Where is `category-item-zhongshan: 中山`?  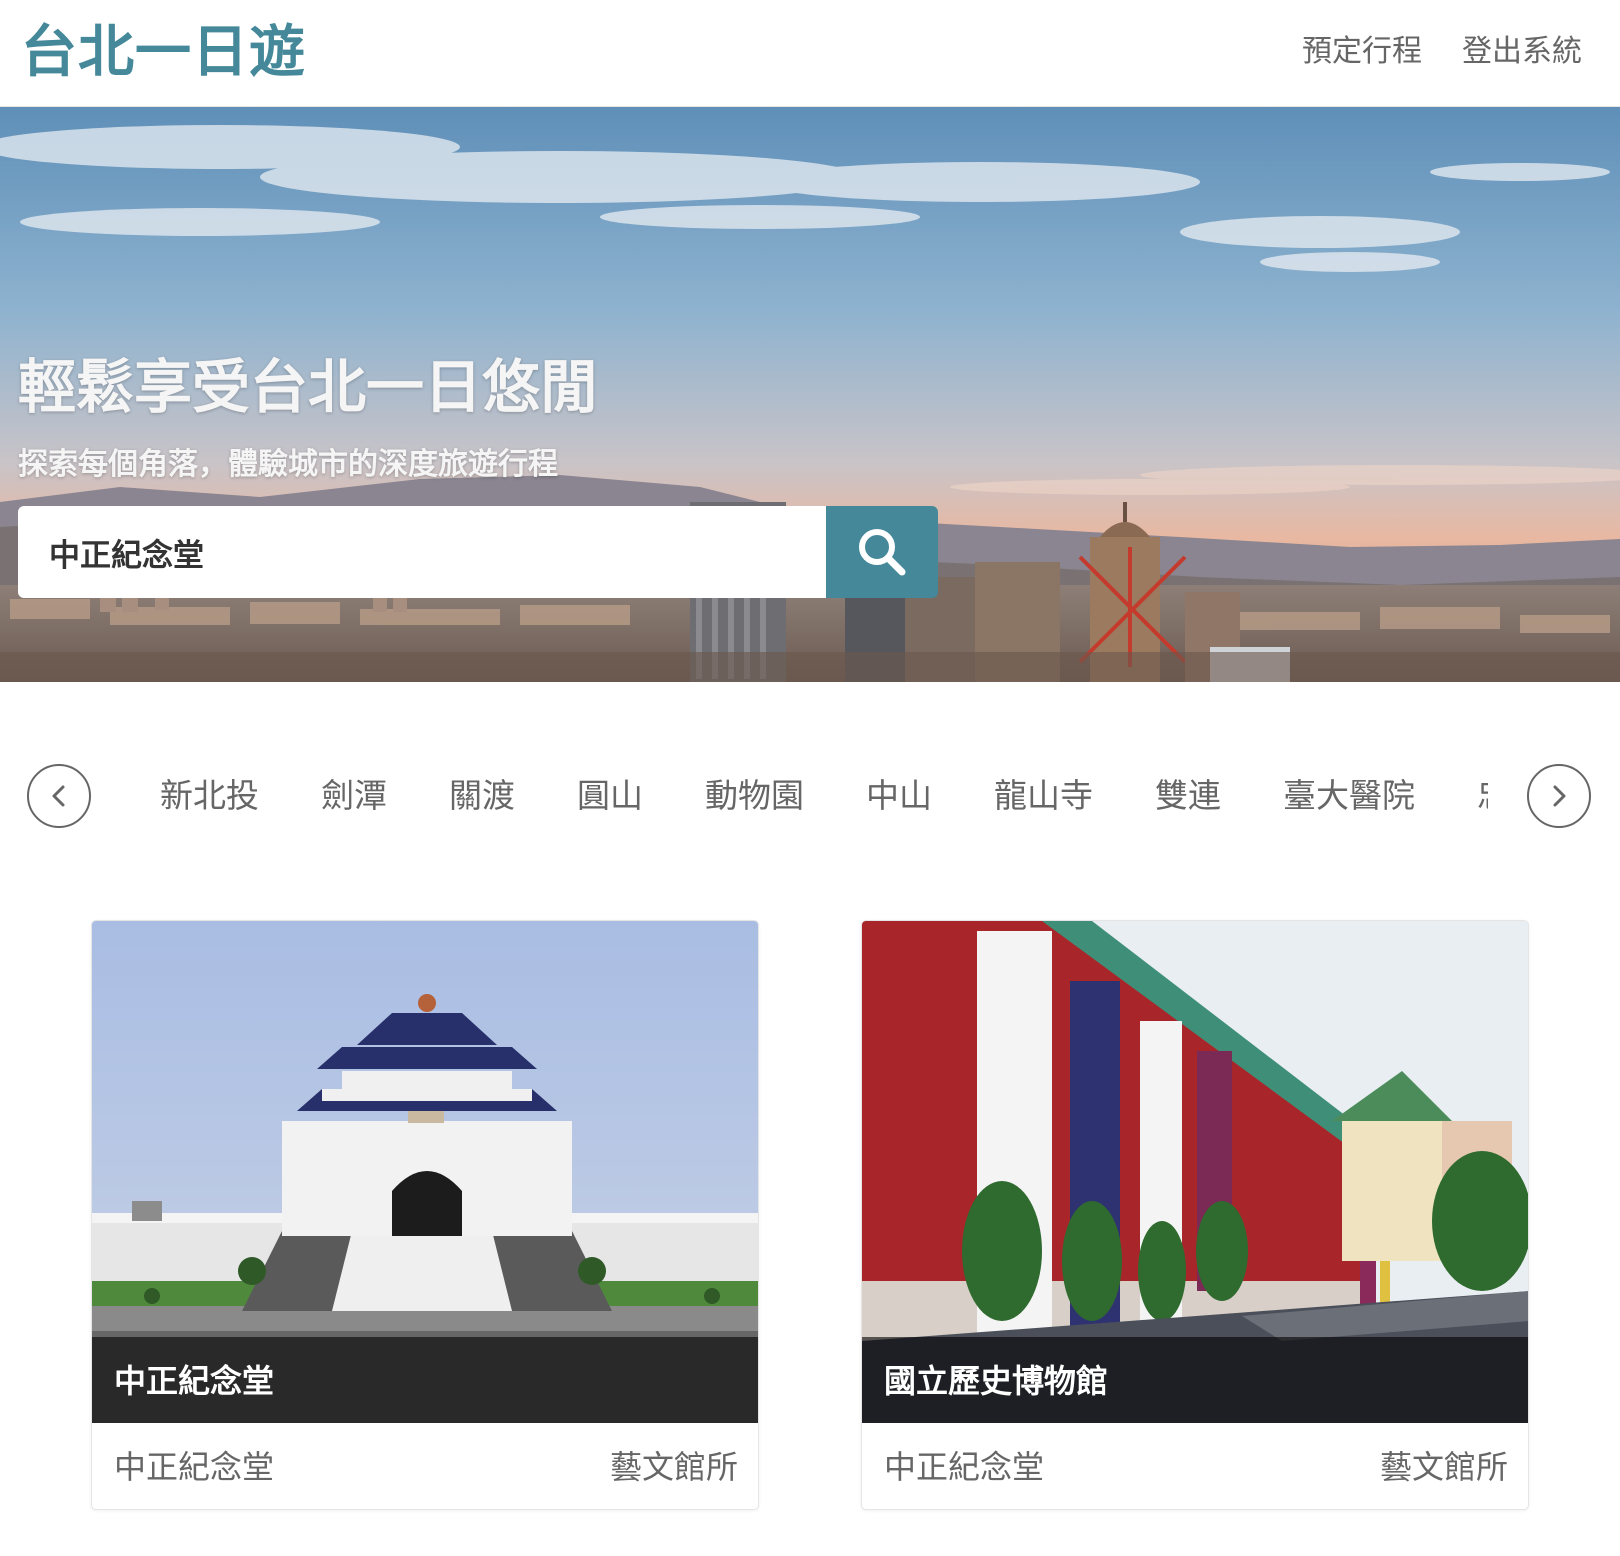 category-item-zhongshan: 中山 is located at coordinates (899, 796).